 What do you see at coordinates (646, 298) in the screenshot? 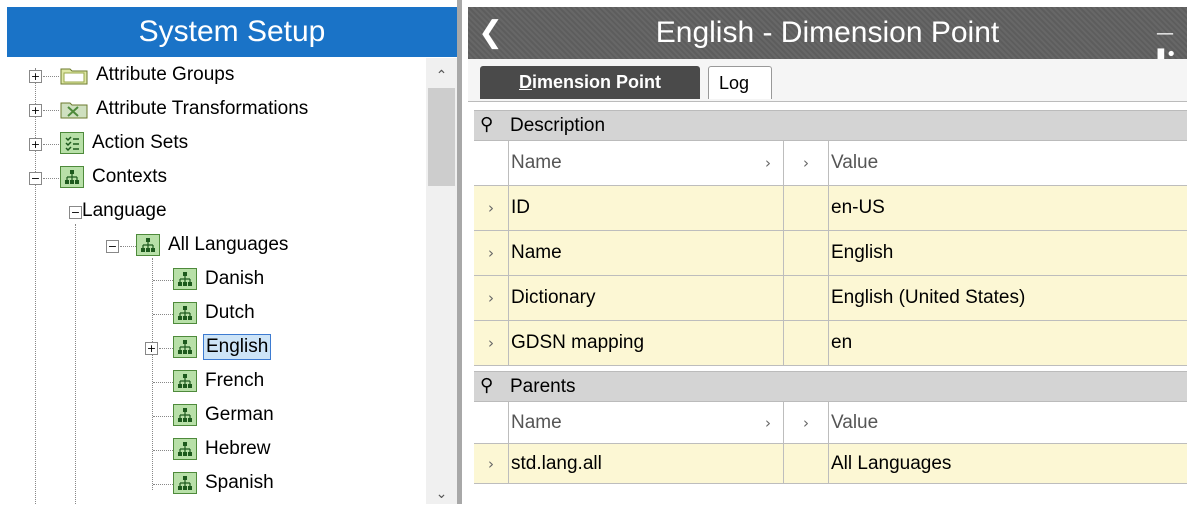
I see `row-name-cell: Dictionary` at bounding box center [646, 298].